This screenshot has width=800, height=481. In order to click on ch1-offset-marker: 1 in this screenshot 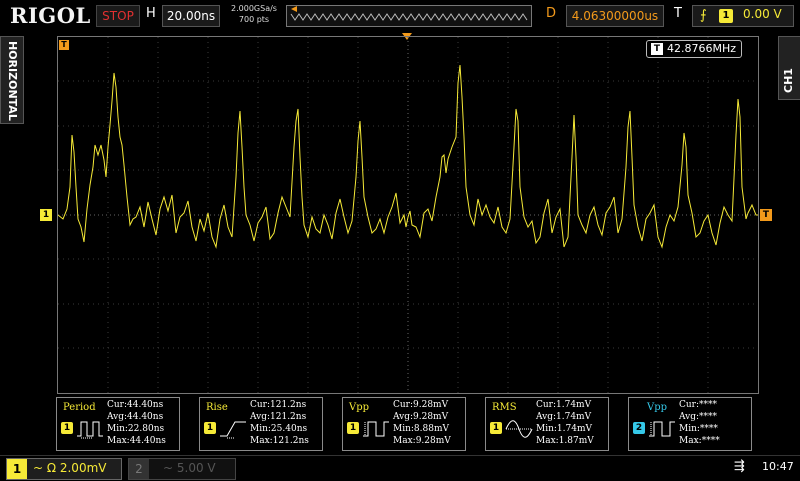, I will do `click(46, 215)`.